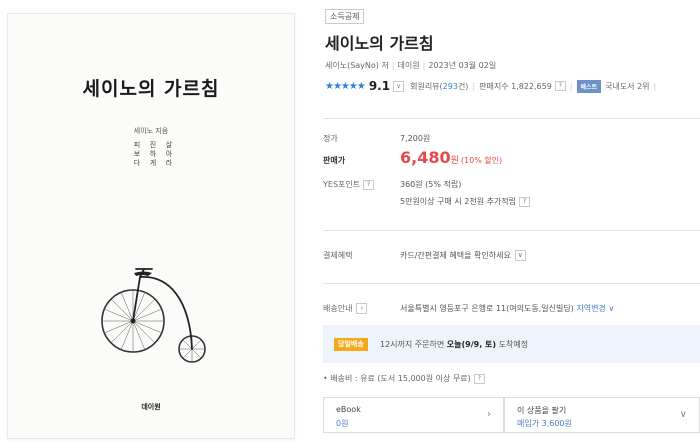 The height and width of the screenshot is (448, 700). Describe the element at coordinates (595, 308) in the screenshot. I see `change-region-link: 지역변경 ∨` at that location.